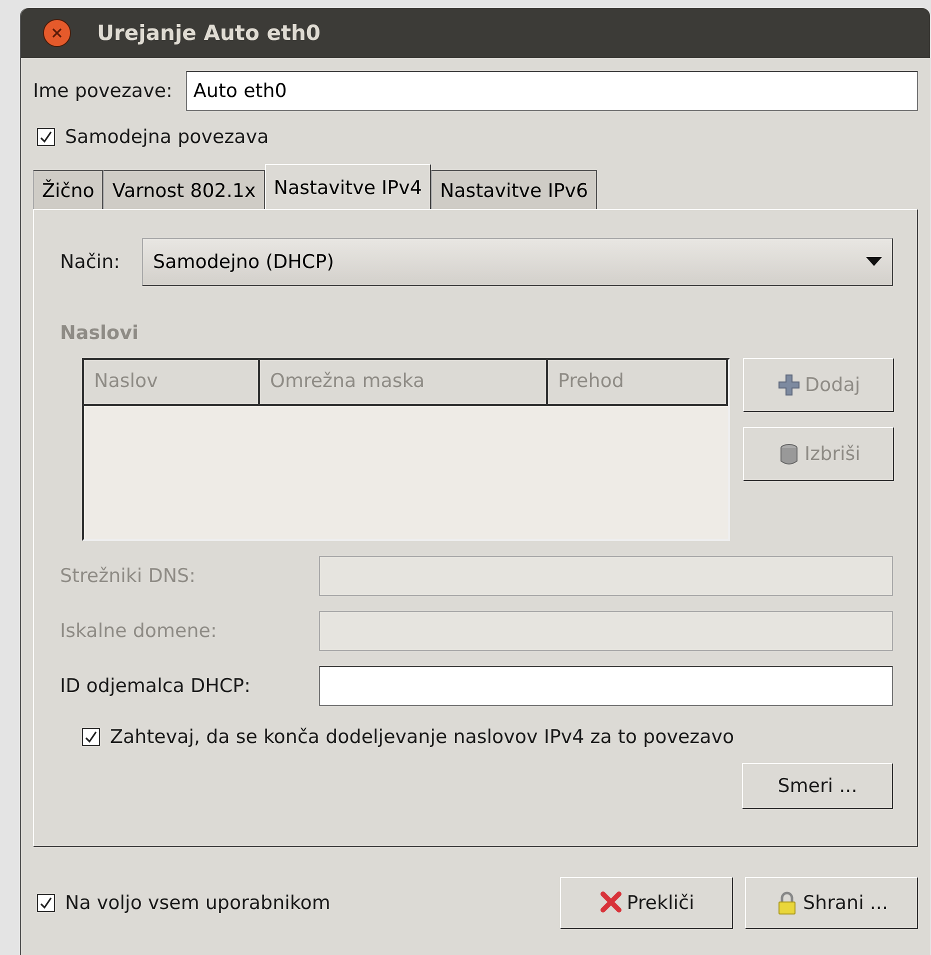  Describe the element at coordinates (90, 262) in the screenshot. I see `field-label: Način:` at that location.